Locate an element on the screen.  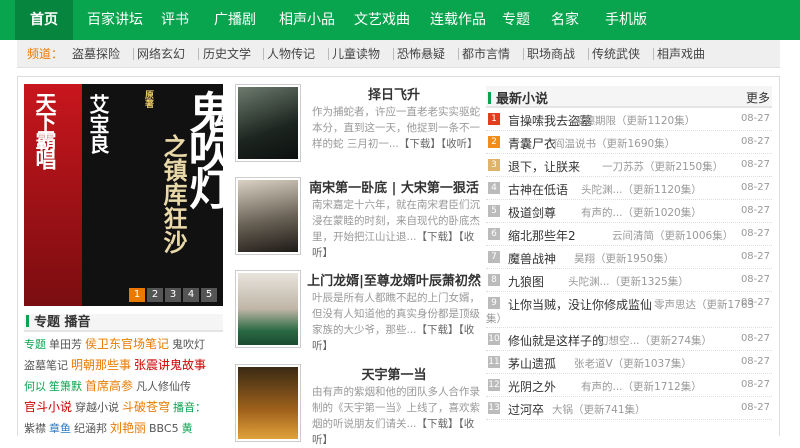
nav-item-crosstalk: 相声小品 is located at coordinates (307, 20).